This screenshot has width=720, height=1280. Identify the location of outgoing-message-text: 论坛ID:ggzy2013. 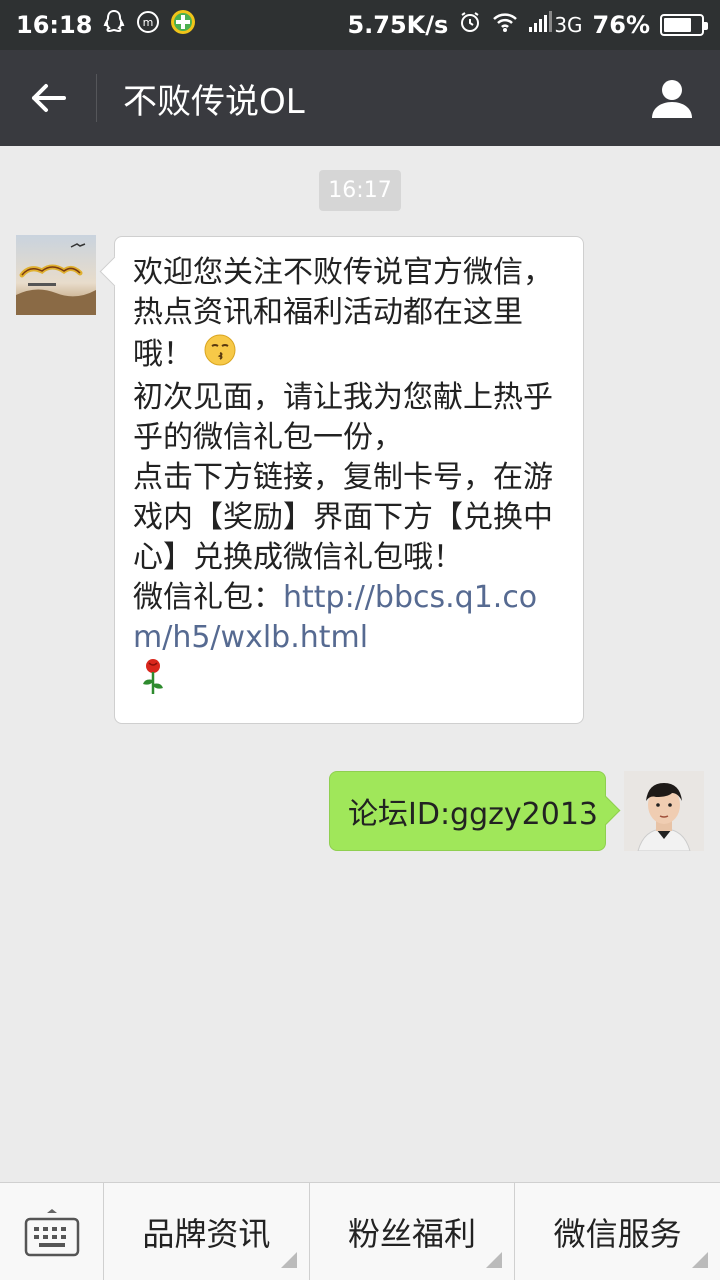
(473, 814).